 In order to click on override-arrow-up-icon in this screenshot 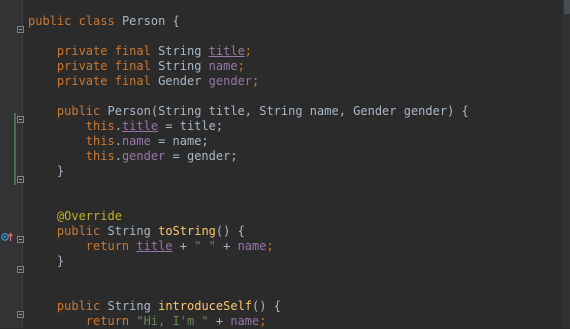, I will do `click(7, 237)`.